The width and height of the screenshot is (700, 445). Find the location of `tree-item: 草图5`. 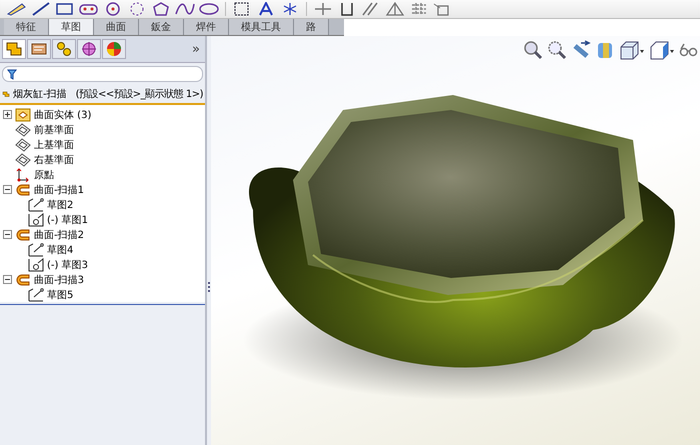

tree-item: 草图5 is located at coordinates (60, 295).